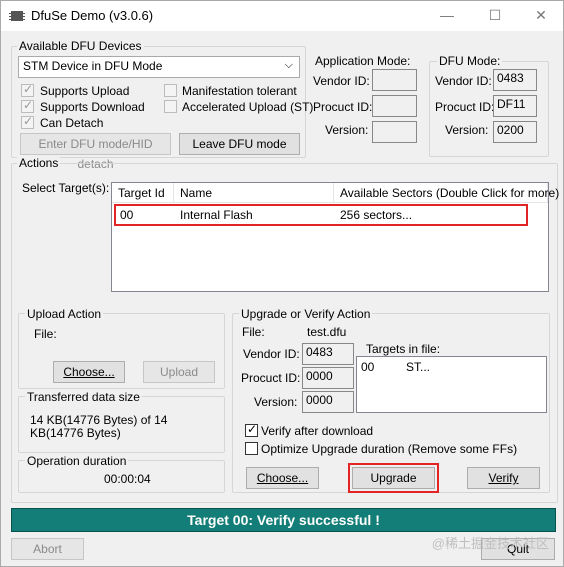  I want to click on upgrade-vendor-label: Vendor ID:, so click(271, 354).